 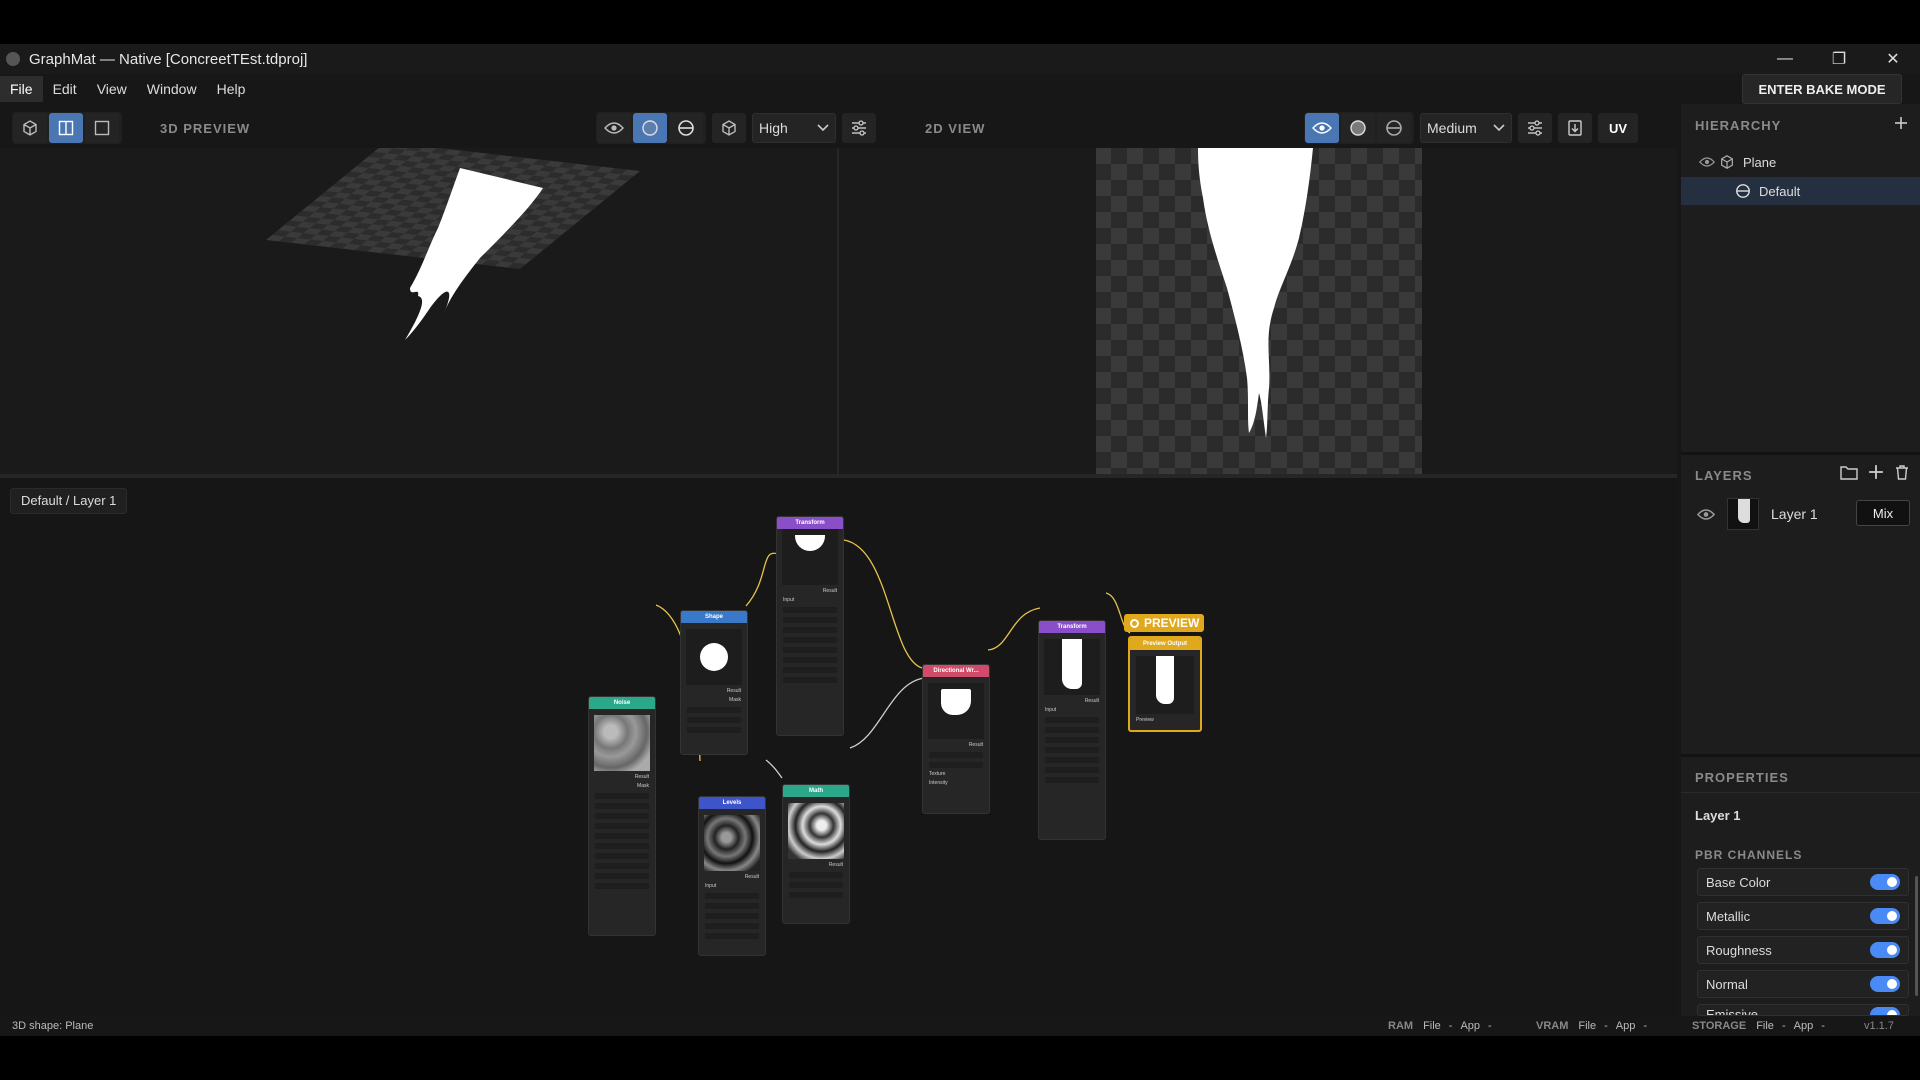 What do you see at coordinates (21, 89) in the screenshot?
I see `menu-file: File` at bounding box center [21, 89].